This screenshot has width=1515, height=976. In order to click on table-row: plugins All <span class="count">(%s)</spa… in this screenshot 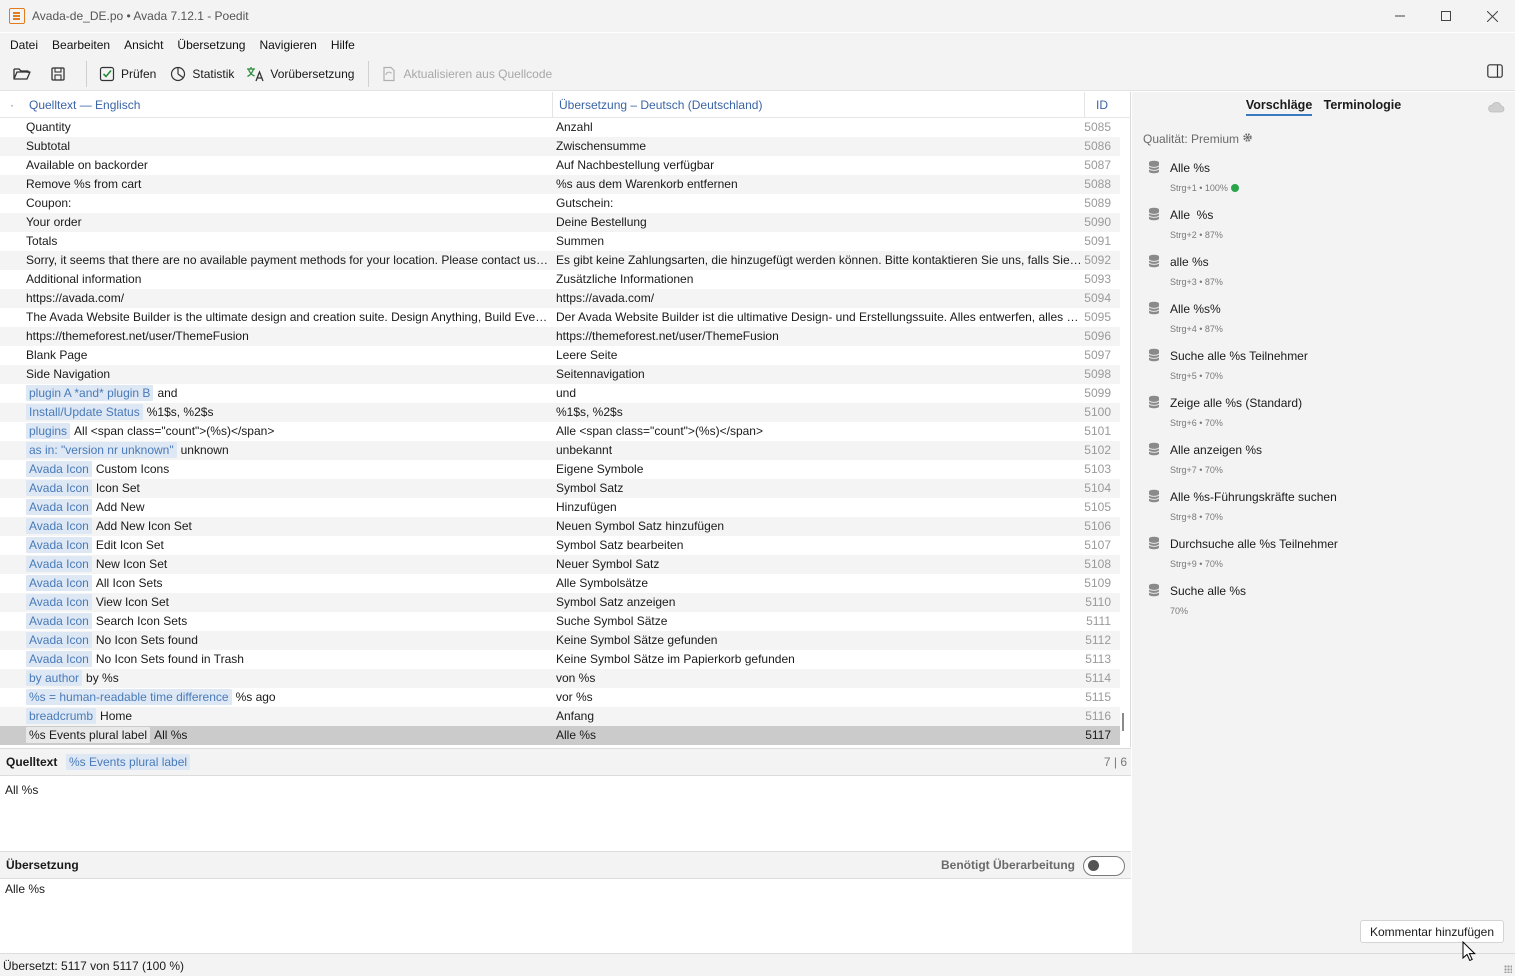, I will do `click(560, 431)`.